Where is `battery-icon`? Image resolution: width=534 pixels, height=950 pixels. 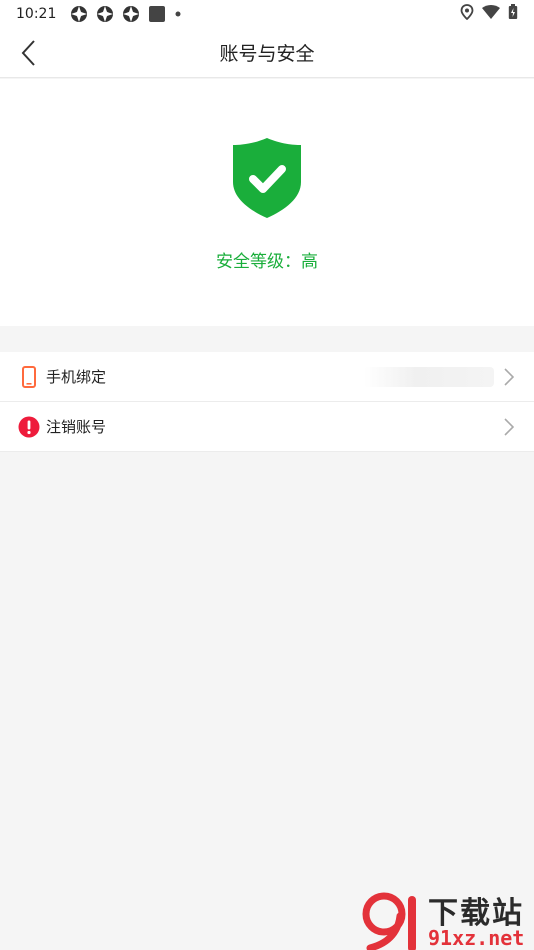
battery-icon is located at coordinates (513, 14).